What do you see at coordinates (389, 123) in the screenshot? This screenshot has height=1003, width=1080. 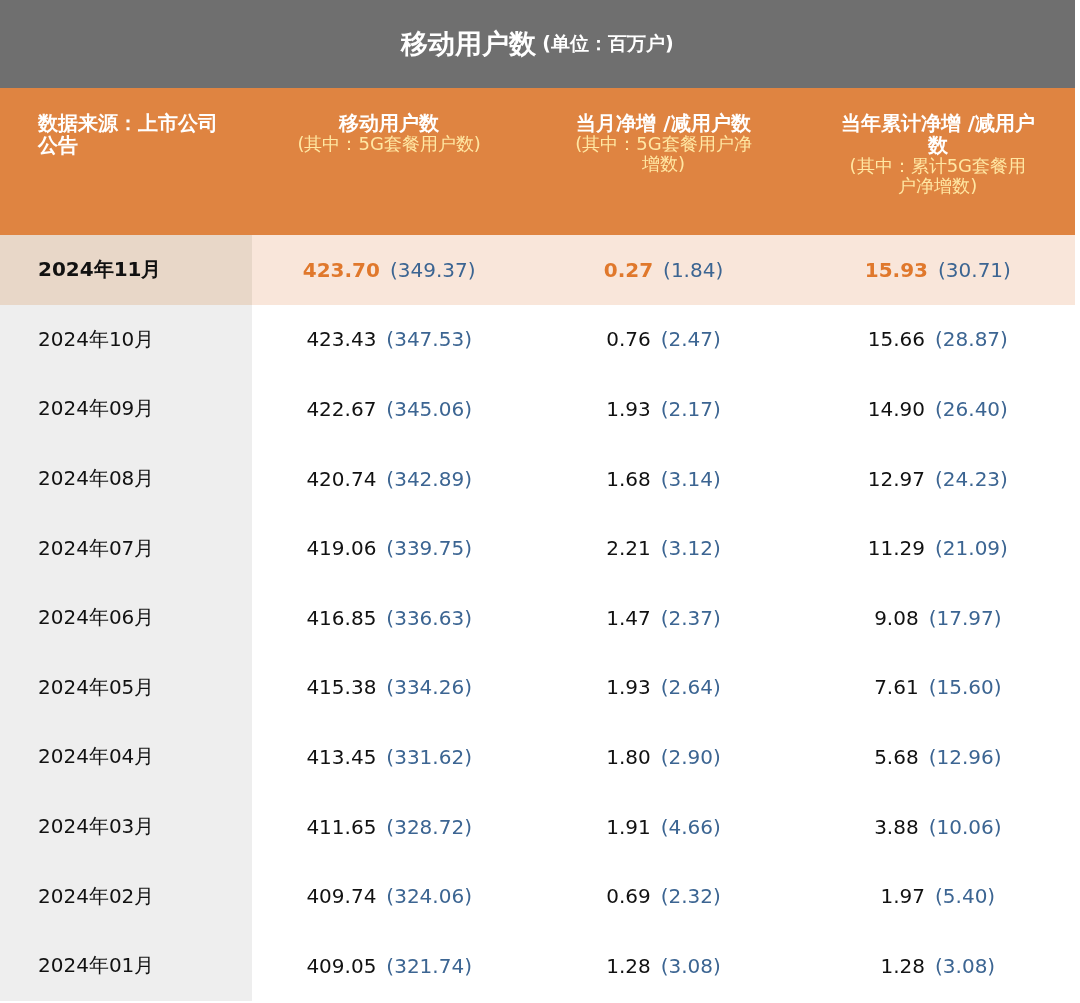 I see `column-header: 移动用户数` at bounding box center [389, 123].